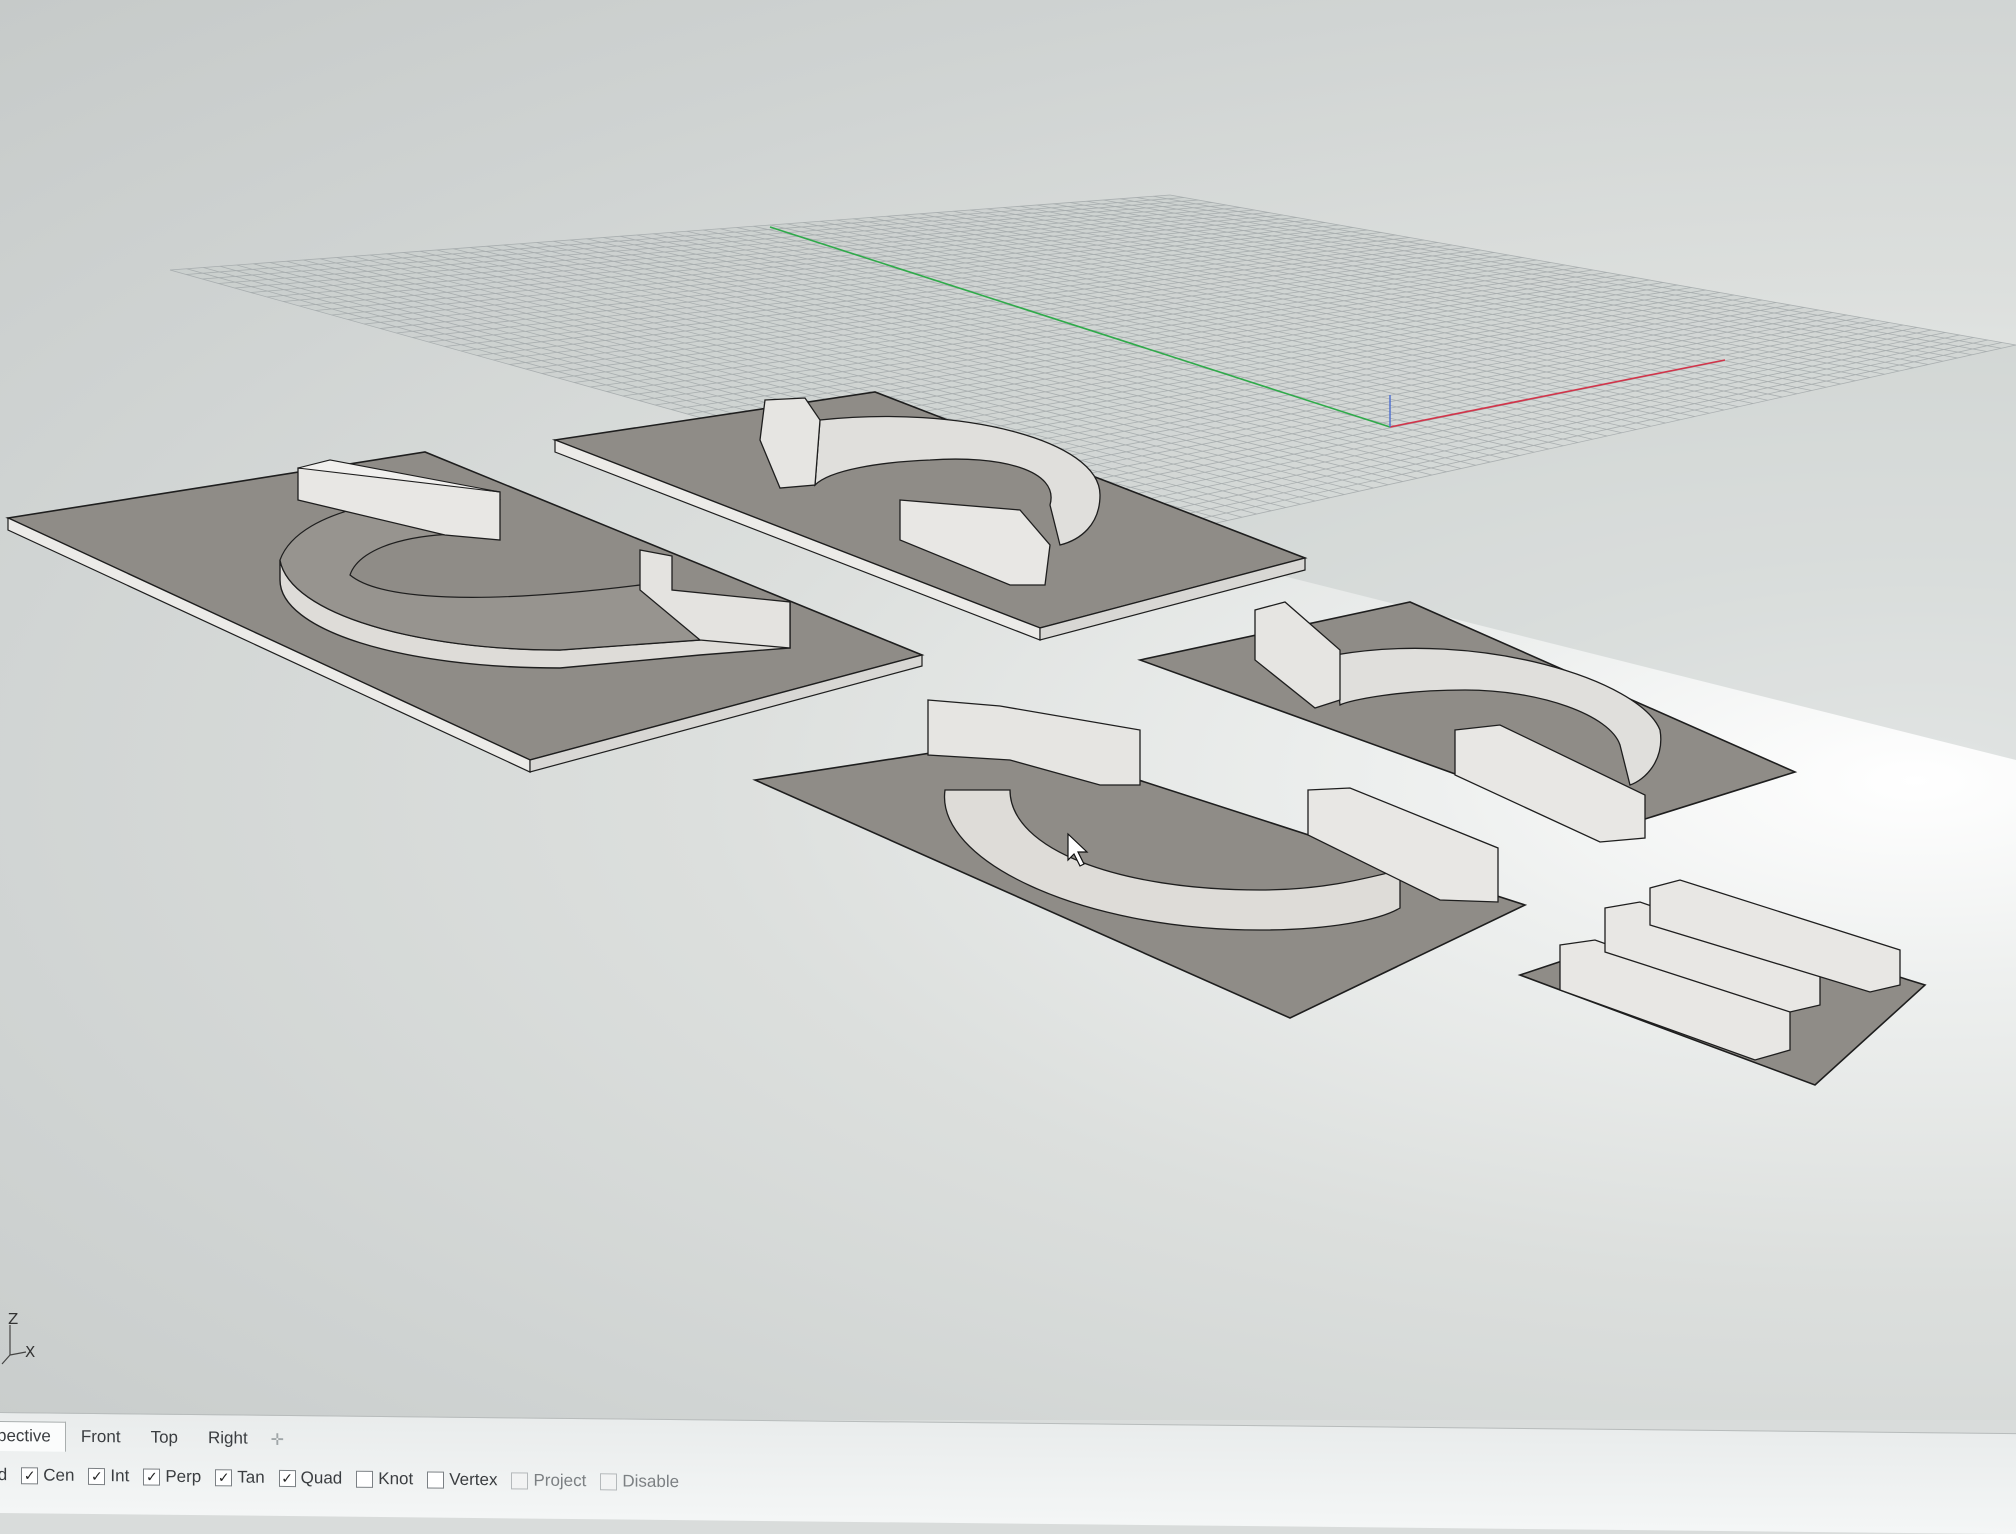 This screenshot has width=2016, height=1534. I want to click on osnap-project: Project, so click(548, 1480).